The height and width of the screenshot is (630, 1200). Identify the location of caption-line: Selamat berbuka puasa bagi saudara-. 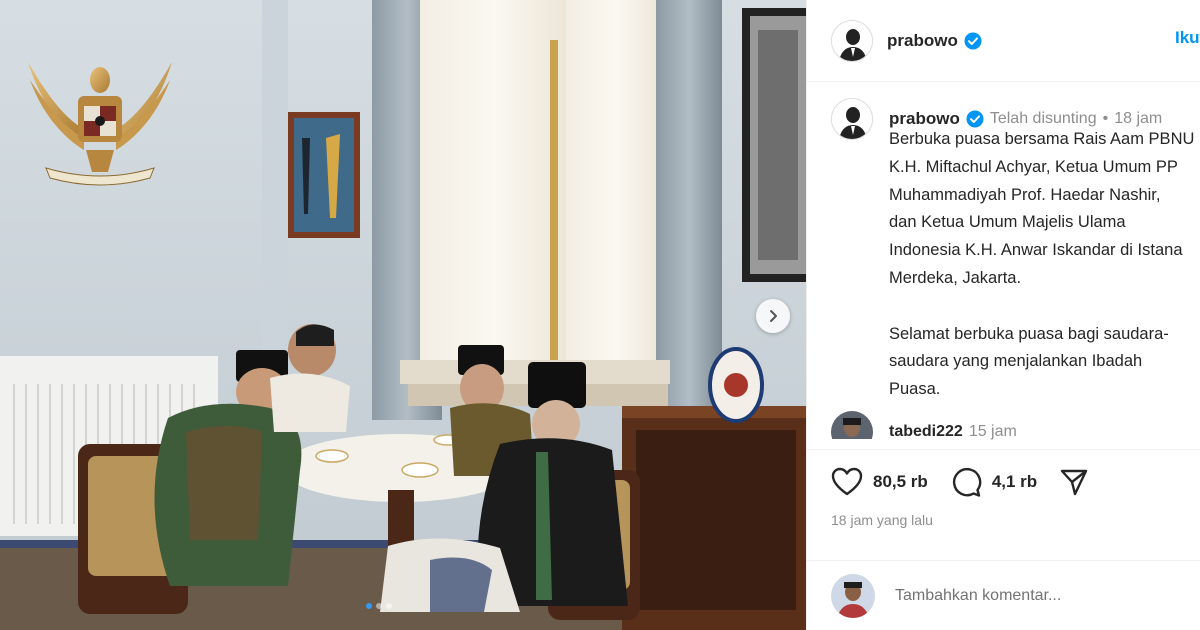
(1029, 333).